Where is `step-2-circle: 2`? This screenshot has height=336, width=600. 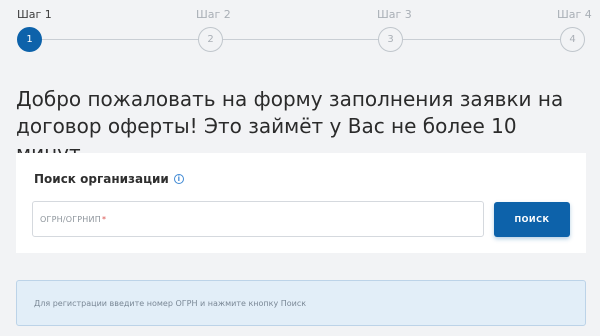
step-2-circle: 2 is located at coordinates (210, 39).